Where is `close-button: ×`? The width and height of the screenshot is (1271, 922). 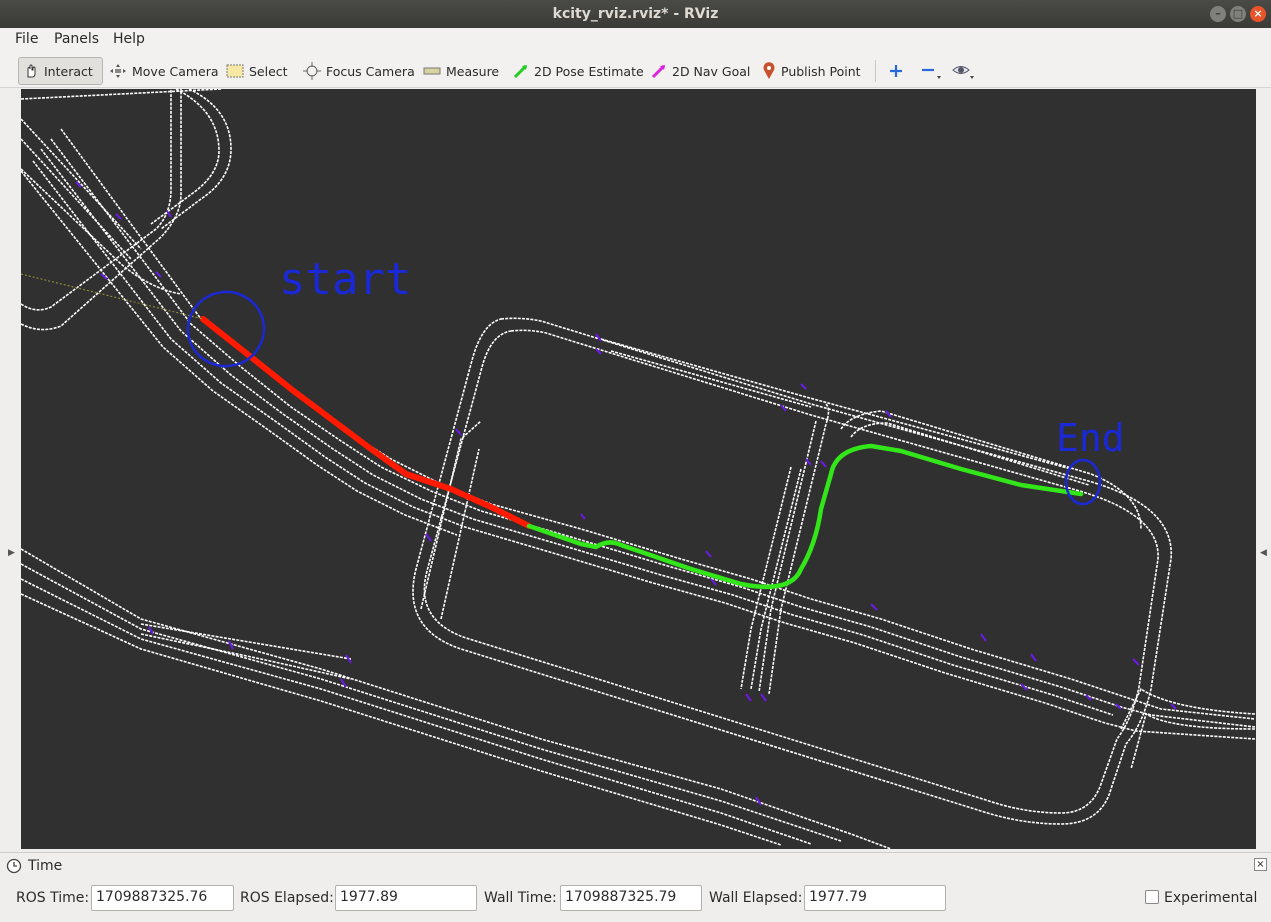
close-button: × is located at coordinates (1258, 14).